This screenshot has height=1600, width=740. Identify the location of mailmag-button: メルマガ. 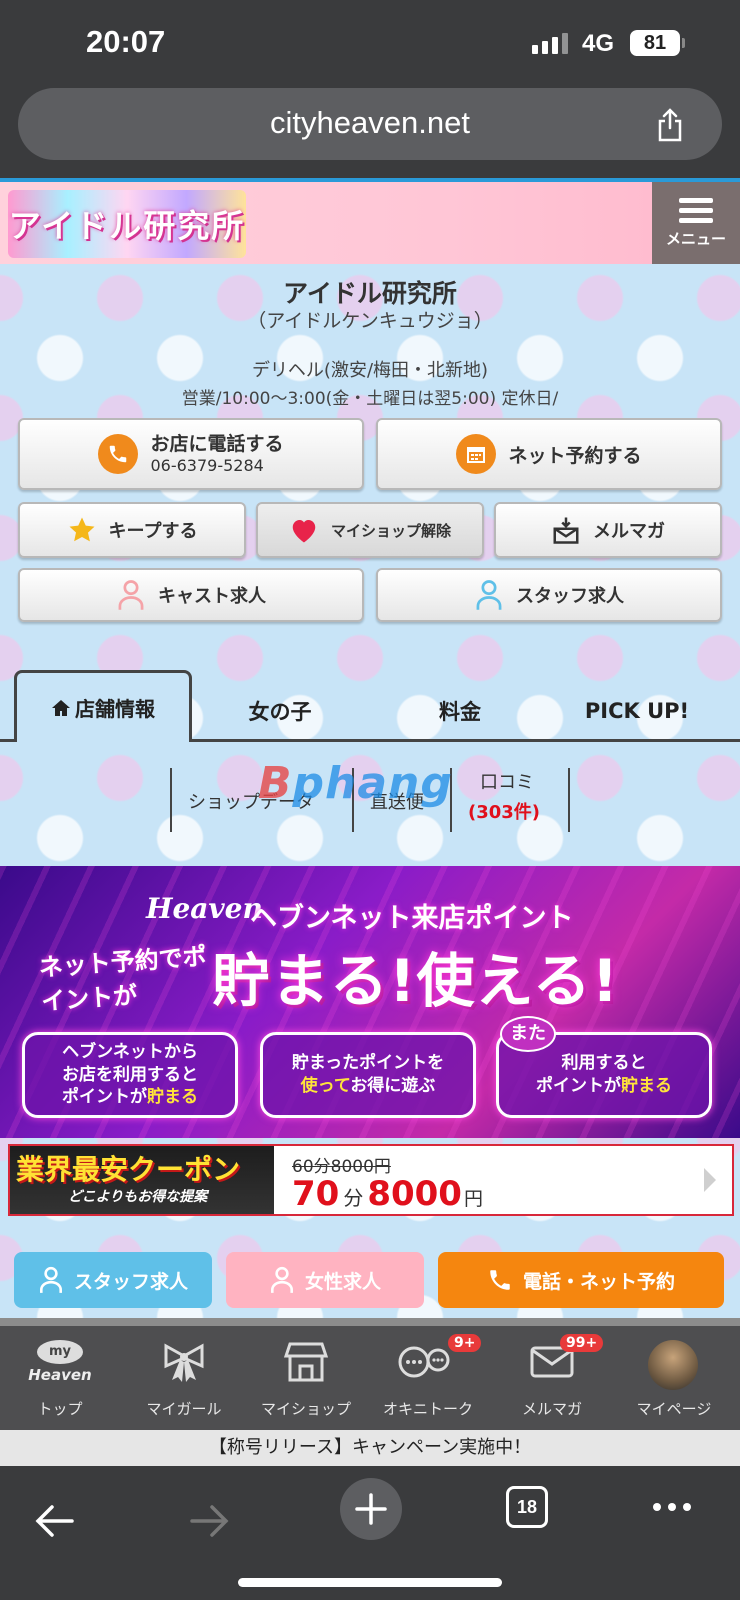
(608, 530).